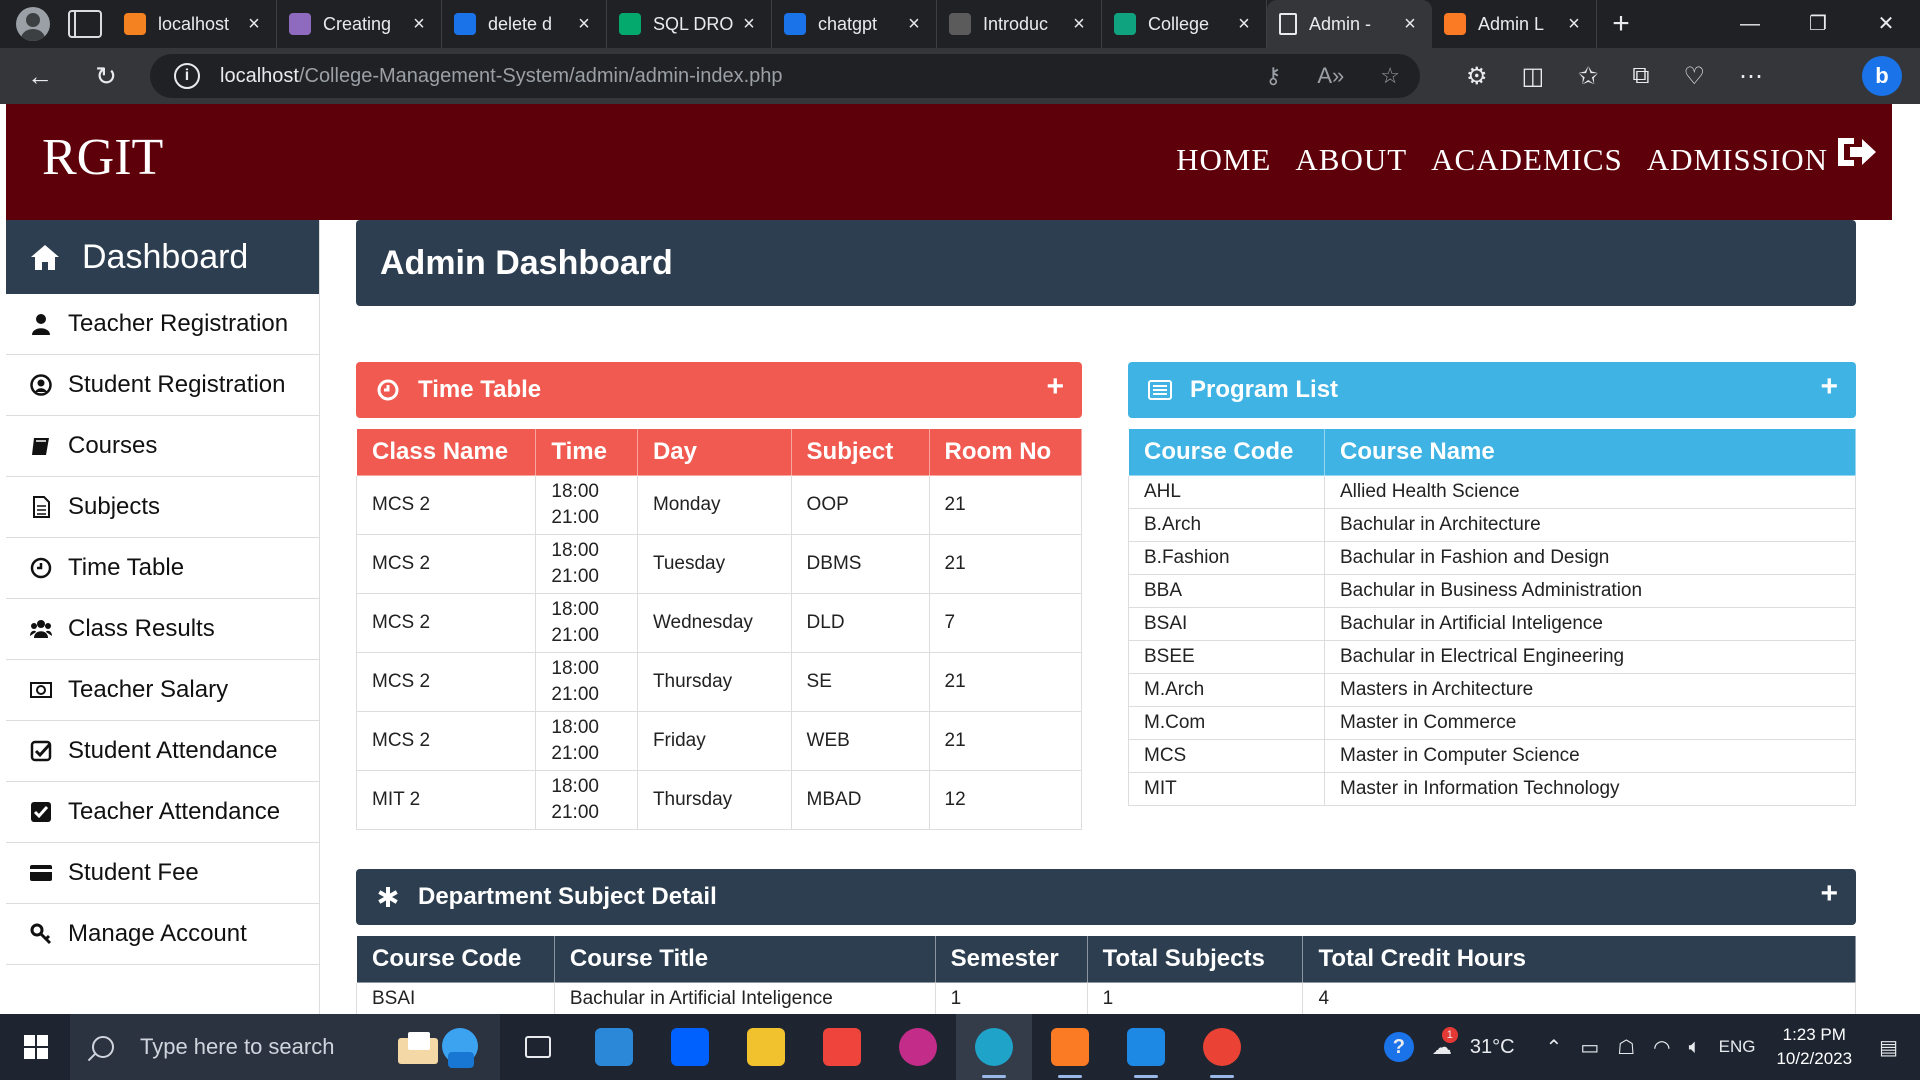 This screenshot has width=1920, height=1080. Describe the element at coordinates (586, 452) in the screenshot. I see `column-header: Time` at that location.